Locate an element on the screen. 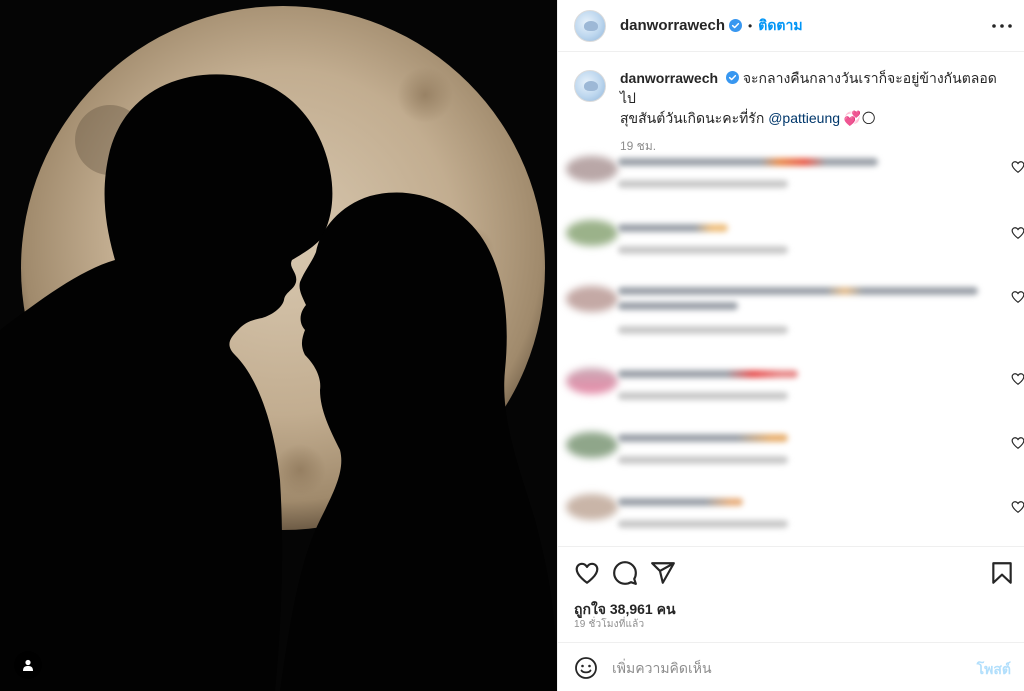 The height and width of the screenshot is (691, 1024). user-tag-icon is located at coordinates (28, 665).